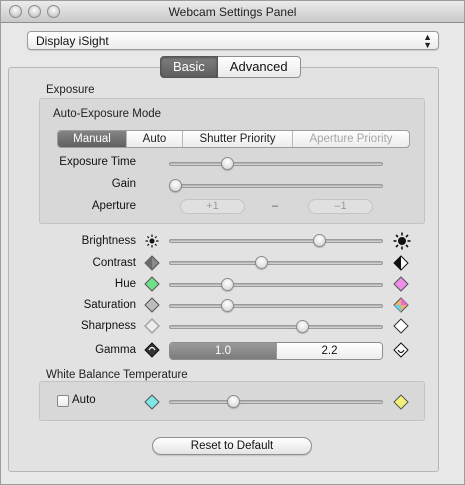 This screenshot has width=465, height=485. What do you see at coordinates (115, 350) in the screenshot?
I see `gamma-label: Gamma` at bounding box center [115, 350].